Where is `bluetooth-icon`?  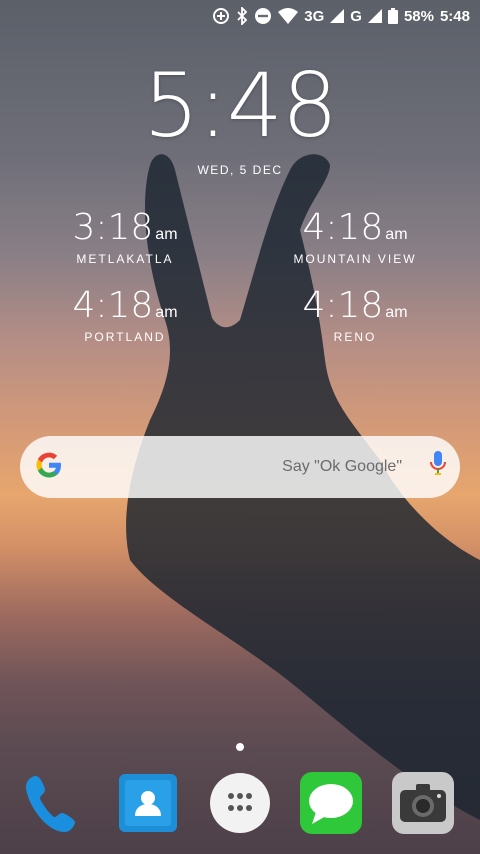 bluetooth-icon is located at coordinates (242, 16).